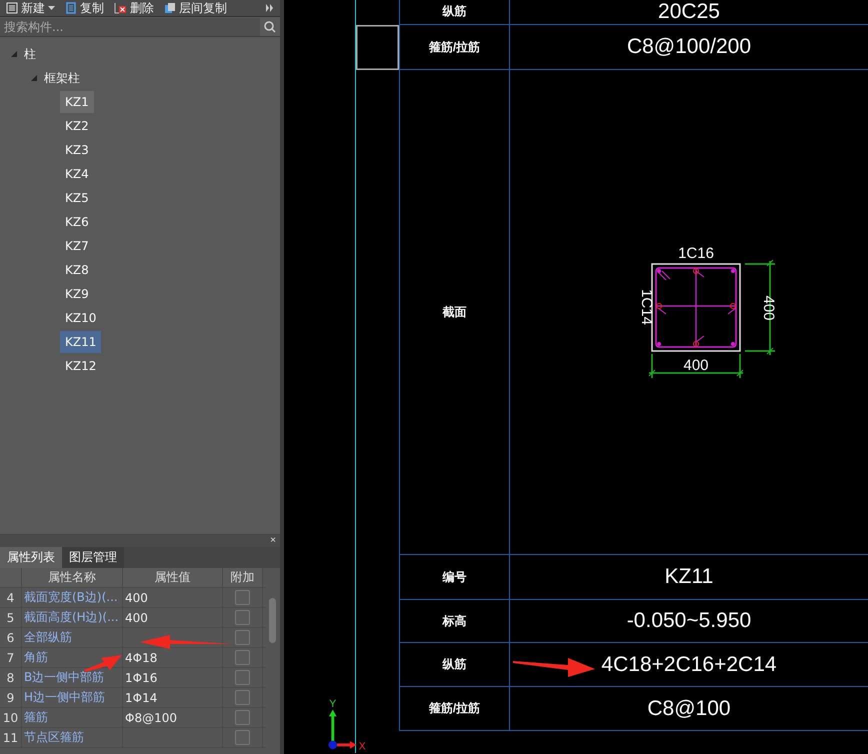 This screenshot has height=754, width=868. I want to click on row-value: C8@100, so click(689, 708).